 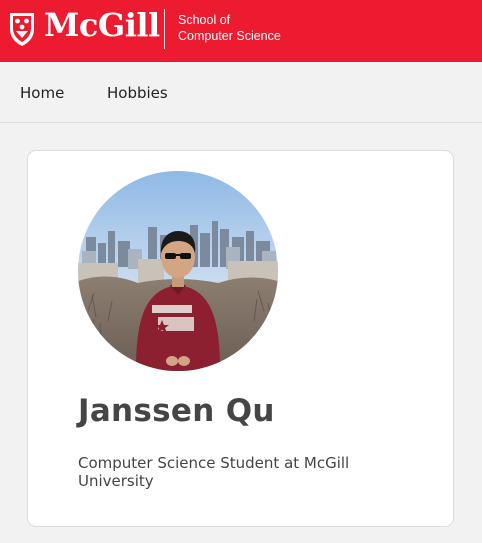 What do you see at coordinates (164, 29) in the screenshot?
I see `brand-divider` at bounding box center [164, 29].